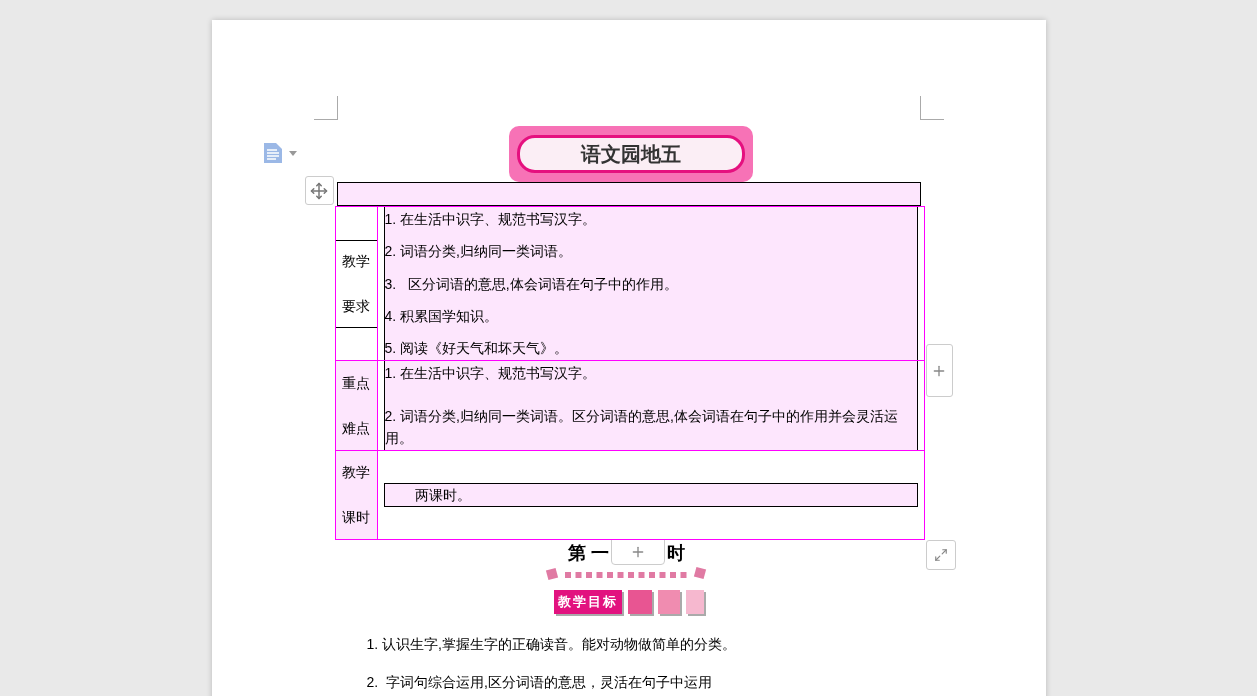 Image resolution: width=1257 pixels, height=696 pixels. I want to click on resize-handle-icon, so click(940, 555).